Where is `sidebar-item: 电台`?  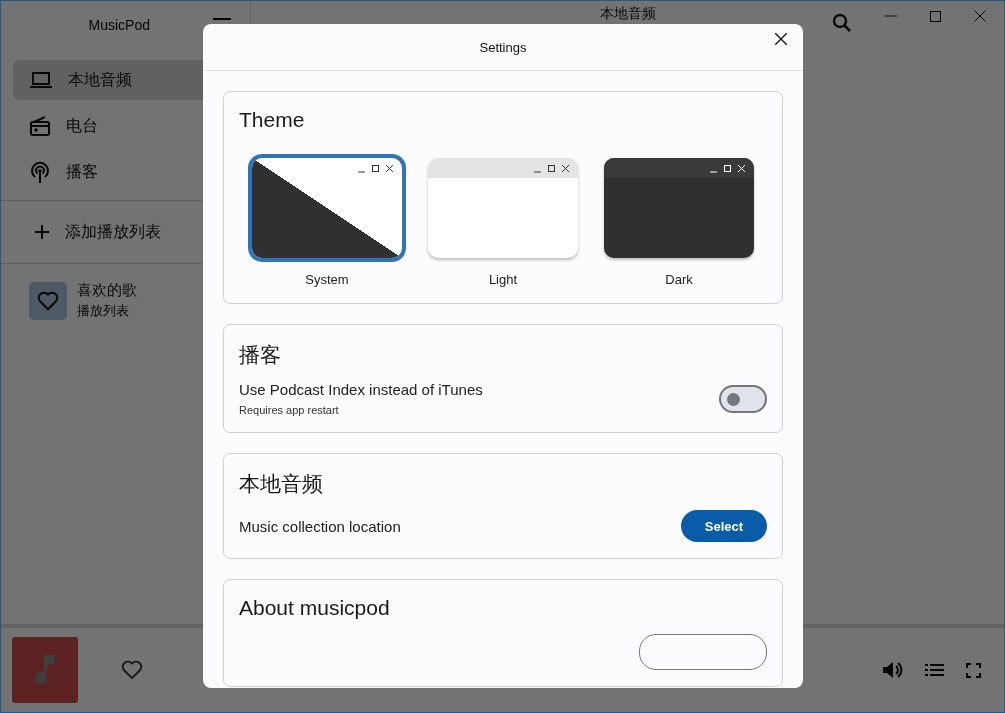 sidebar-item: 电台 is located at coordinates (125, 126).